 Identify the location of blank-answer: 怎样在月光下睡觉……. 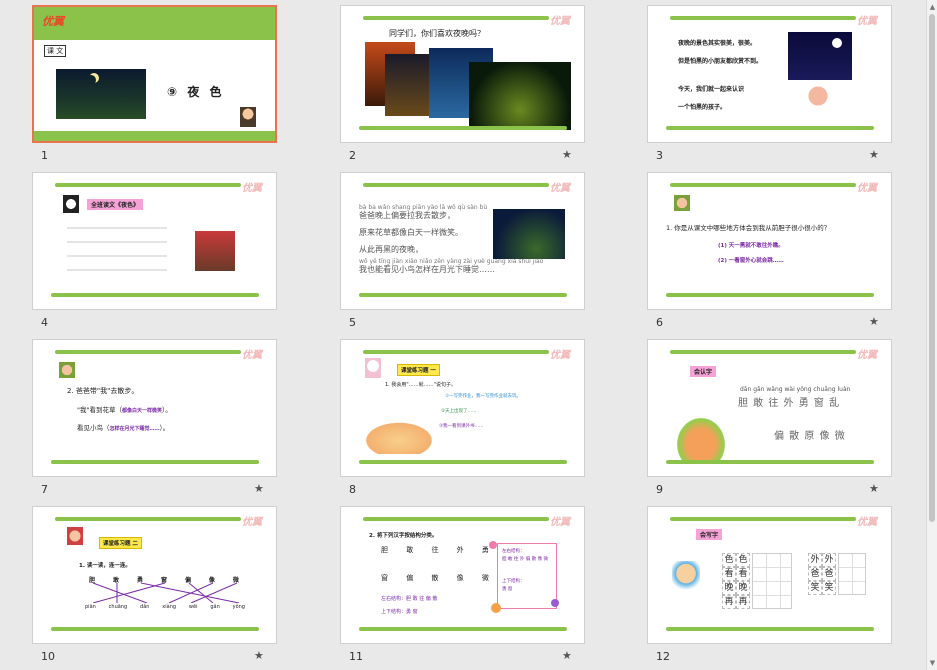
(134, 429).